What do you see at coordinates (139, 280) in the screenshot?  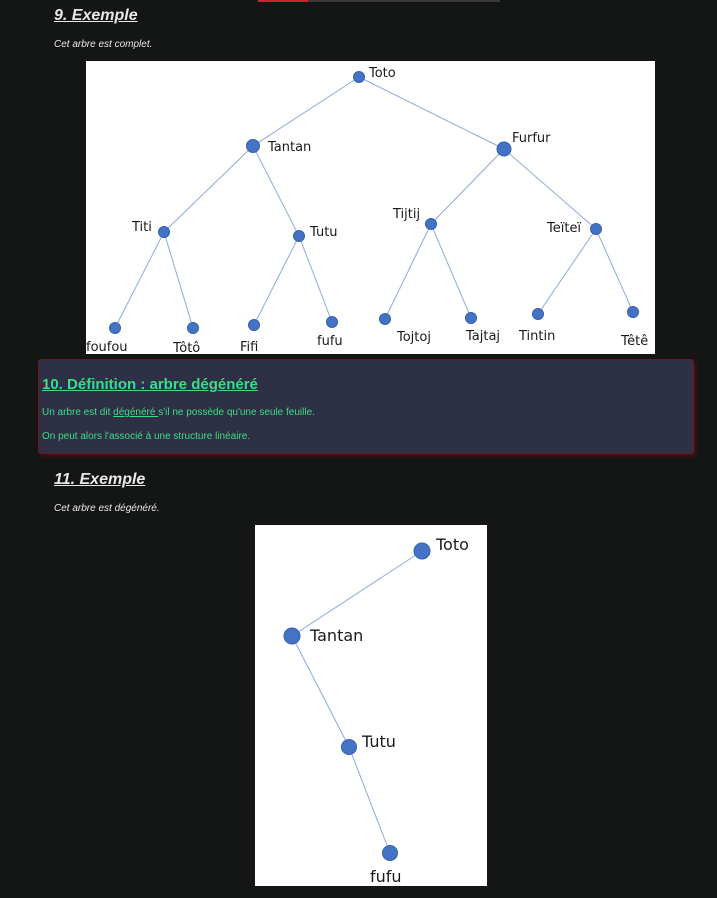 I see `edge-titi-foufou` at bounding box center [139, 280].